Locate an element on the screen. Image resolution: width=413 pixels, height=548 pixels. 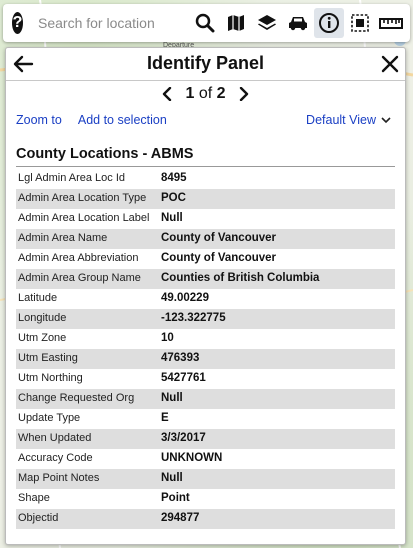
top-toolbar: ? is located at coordinates (206, 23).